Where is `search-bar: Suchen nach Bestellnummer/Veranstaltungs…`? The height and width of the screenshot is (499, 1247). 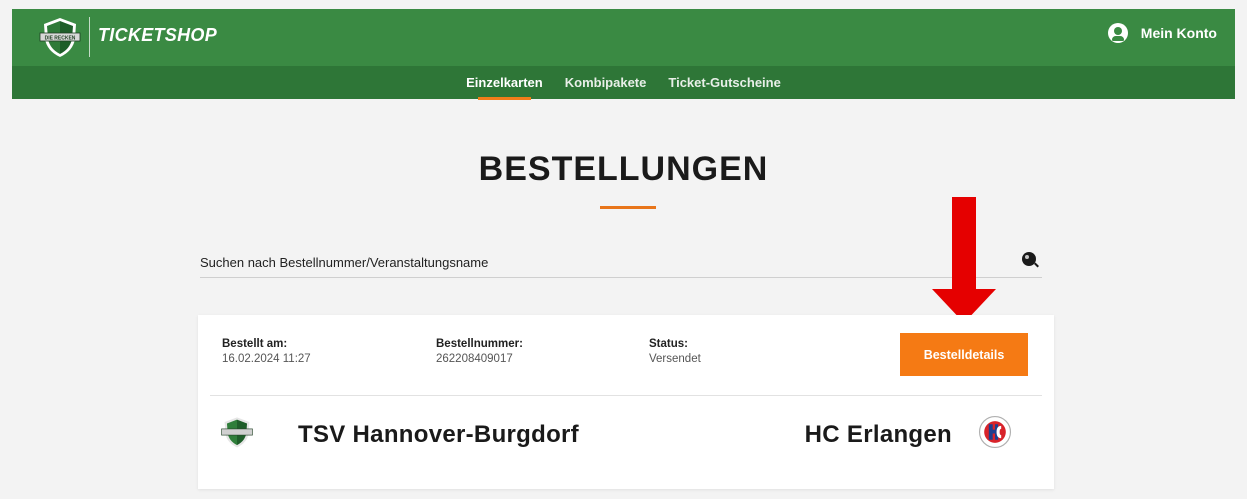
search-bar: Suchen nach Bestellnummer/Veranstaltungs… is located at coordinates (621, 262).